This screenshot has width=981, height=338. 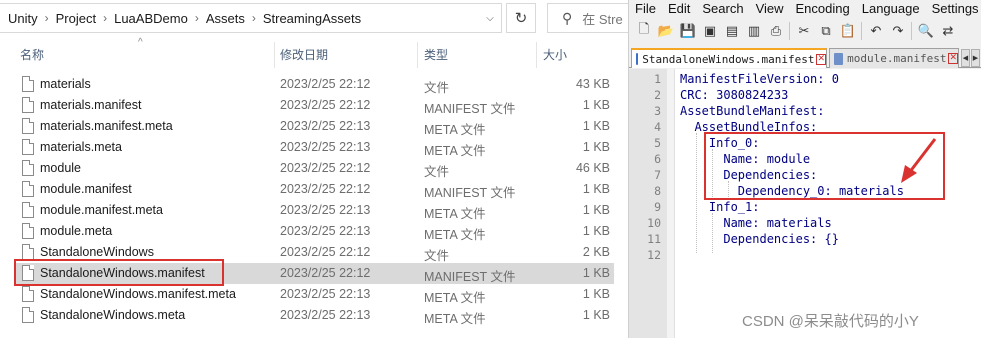 What do you see at coordinates (752, 111) in the screenshot?
I see `line-text: AssetBundleManifest:` at bounding box center [752, 111].